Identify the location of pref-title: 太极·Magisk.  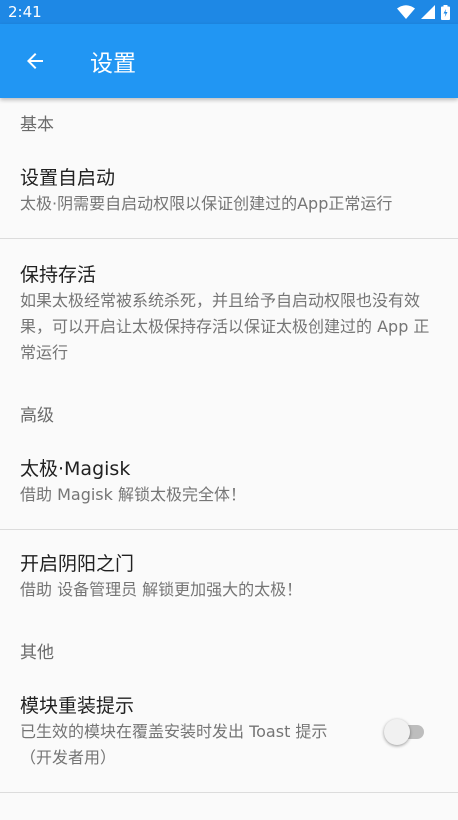
(75, 469).